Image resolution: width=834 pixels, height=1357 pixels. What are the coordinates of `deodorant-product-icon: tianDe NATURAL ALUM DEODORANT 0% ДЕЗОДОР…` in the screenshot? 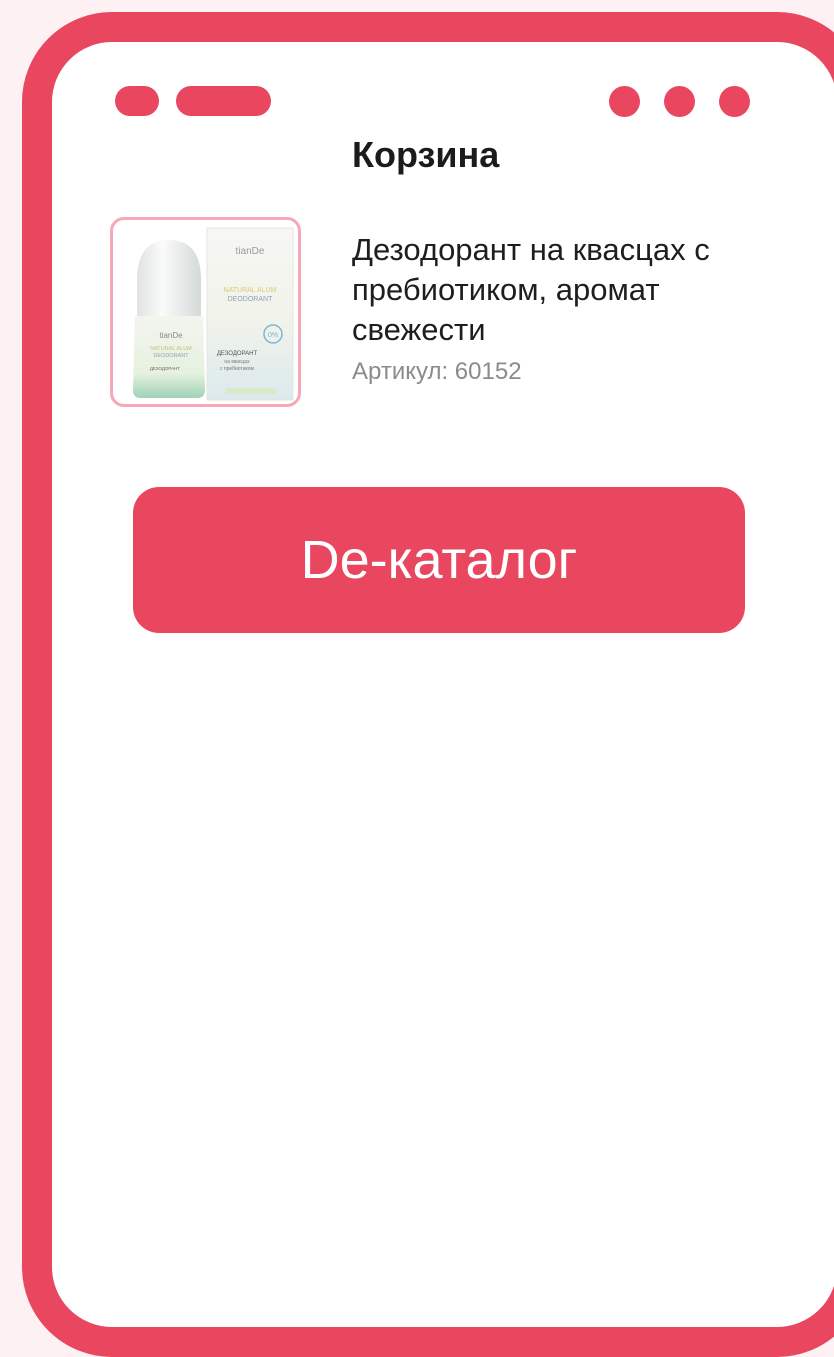 It's located at (213, 314).